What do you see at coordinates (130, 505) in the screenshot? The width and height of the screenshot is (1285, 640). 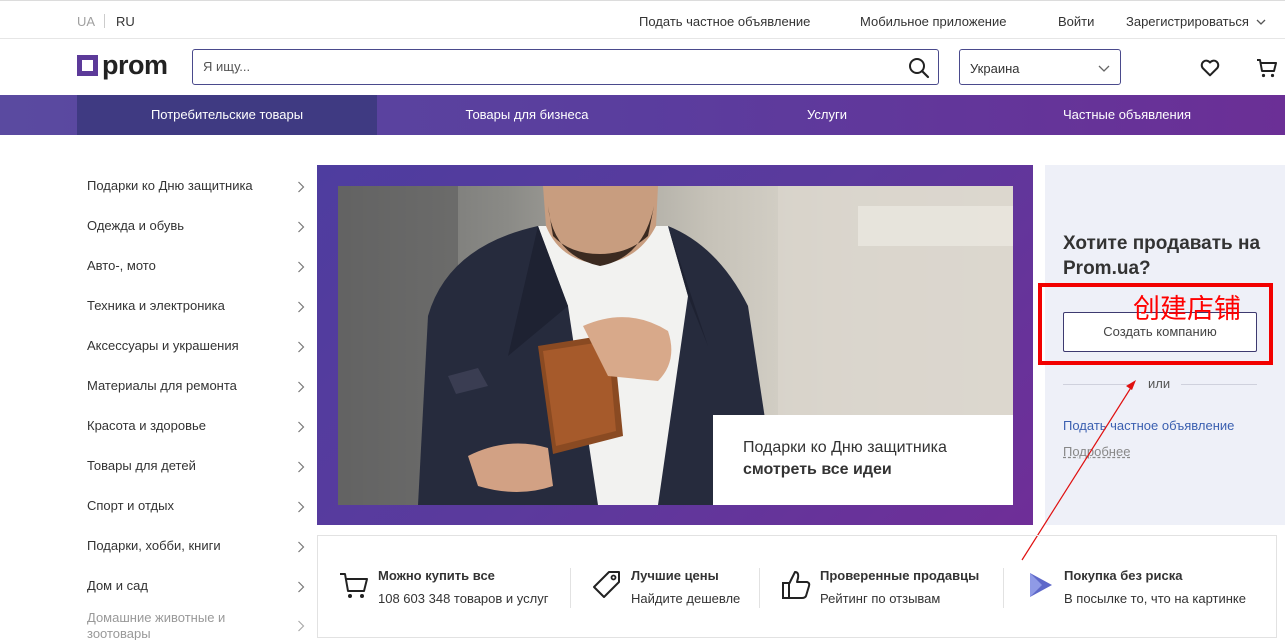 I see `sidebar-item-label: Спорт и отдых` at bounding box center [130, 505].